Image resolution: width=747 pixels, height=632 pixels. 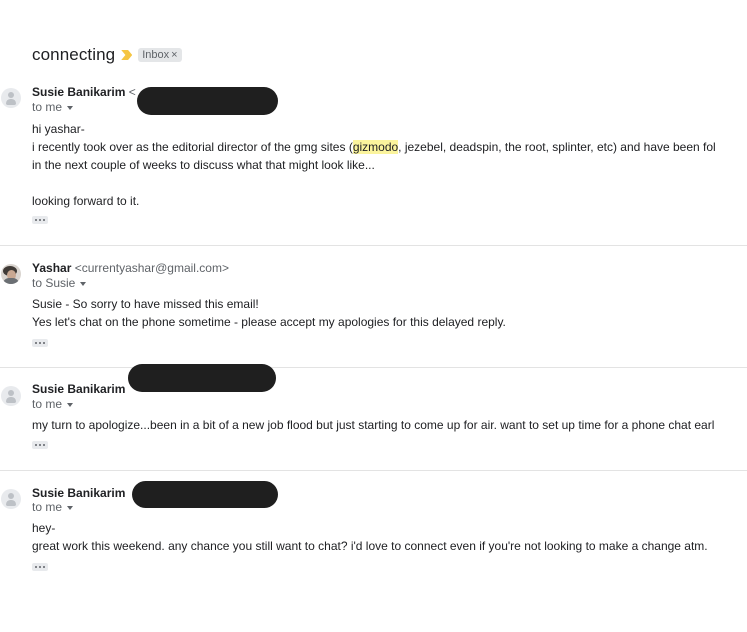 I want to click on inbox-label-chip: Inbox ×, so click(x=160, y=55).